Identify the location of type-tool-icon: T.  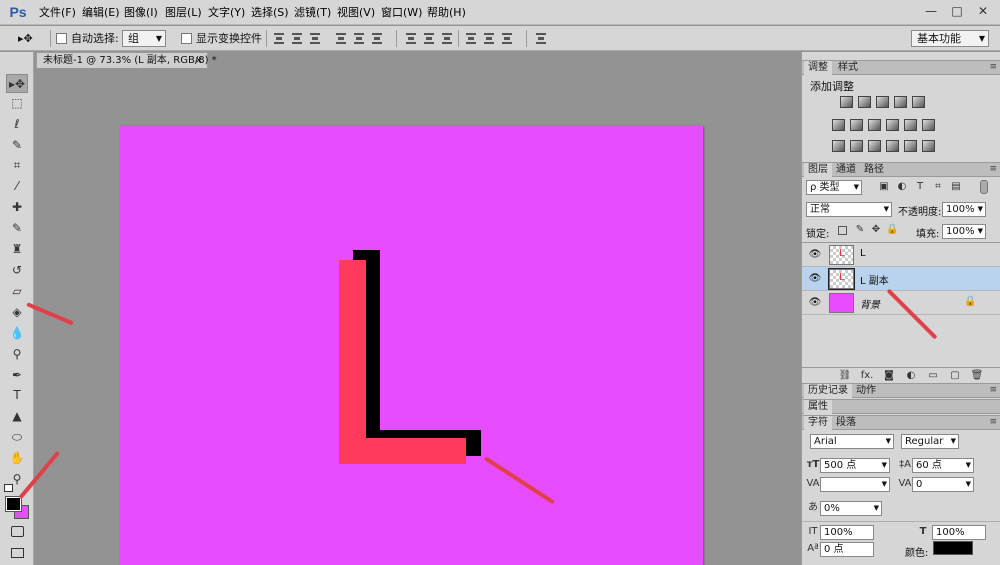
(17, 395).